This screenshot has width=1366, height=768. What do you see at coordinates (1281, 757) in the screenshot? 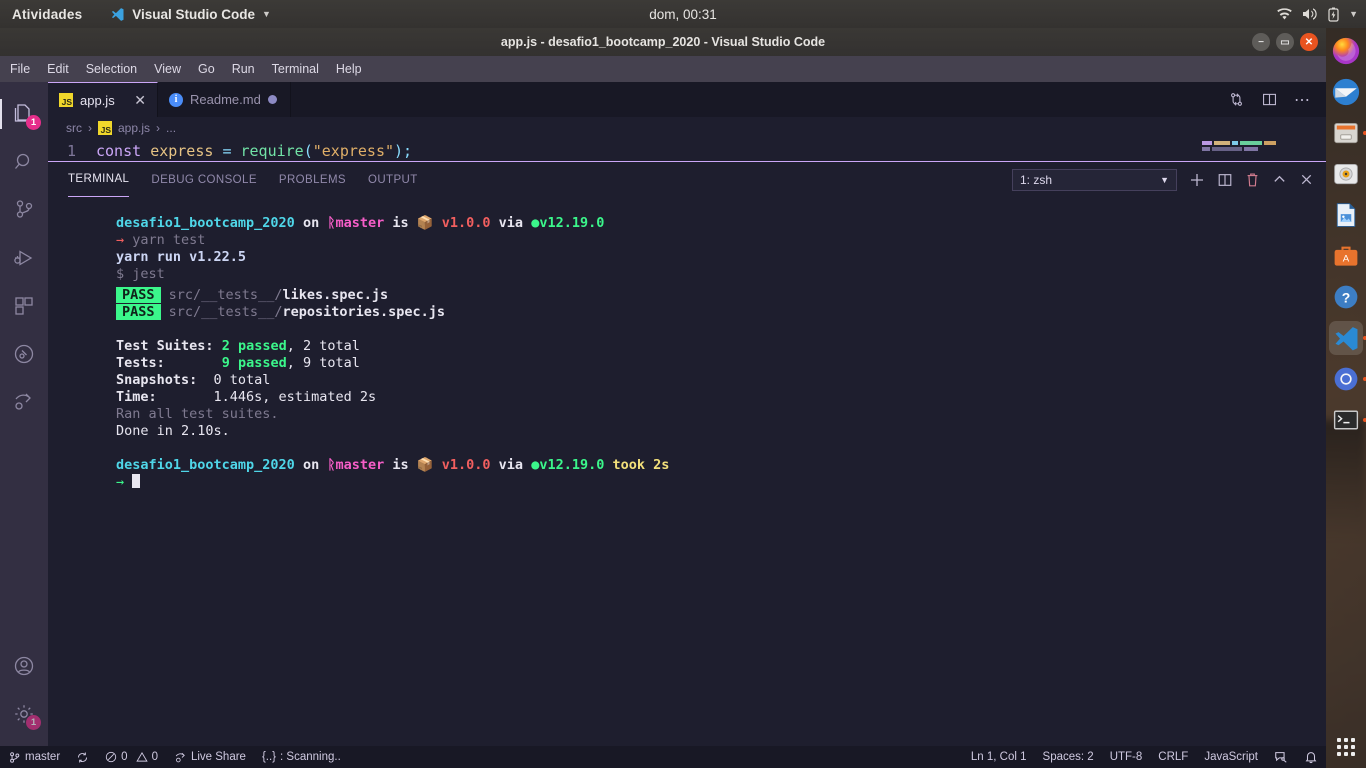
I see `feedback-icon` at bounding box center [1281, 757].